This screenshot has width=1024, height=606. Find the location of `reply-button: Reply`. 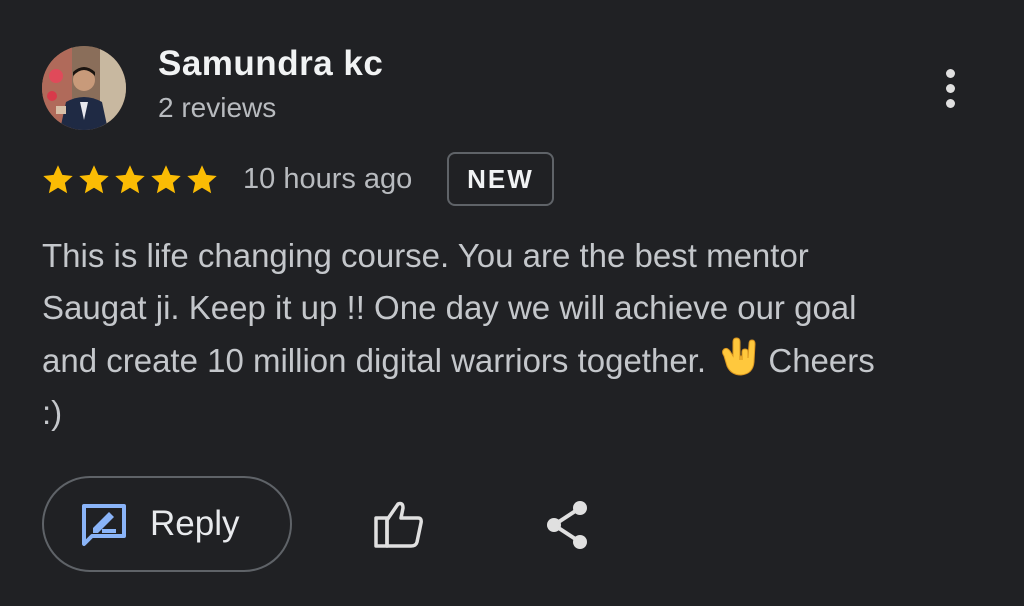

reply-button: Reply is located at coordinates (167, 524).